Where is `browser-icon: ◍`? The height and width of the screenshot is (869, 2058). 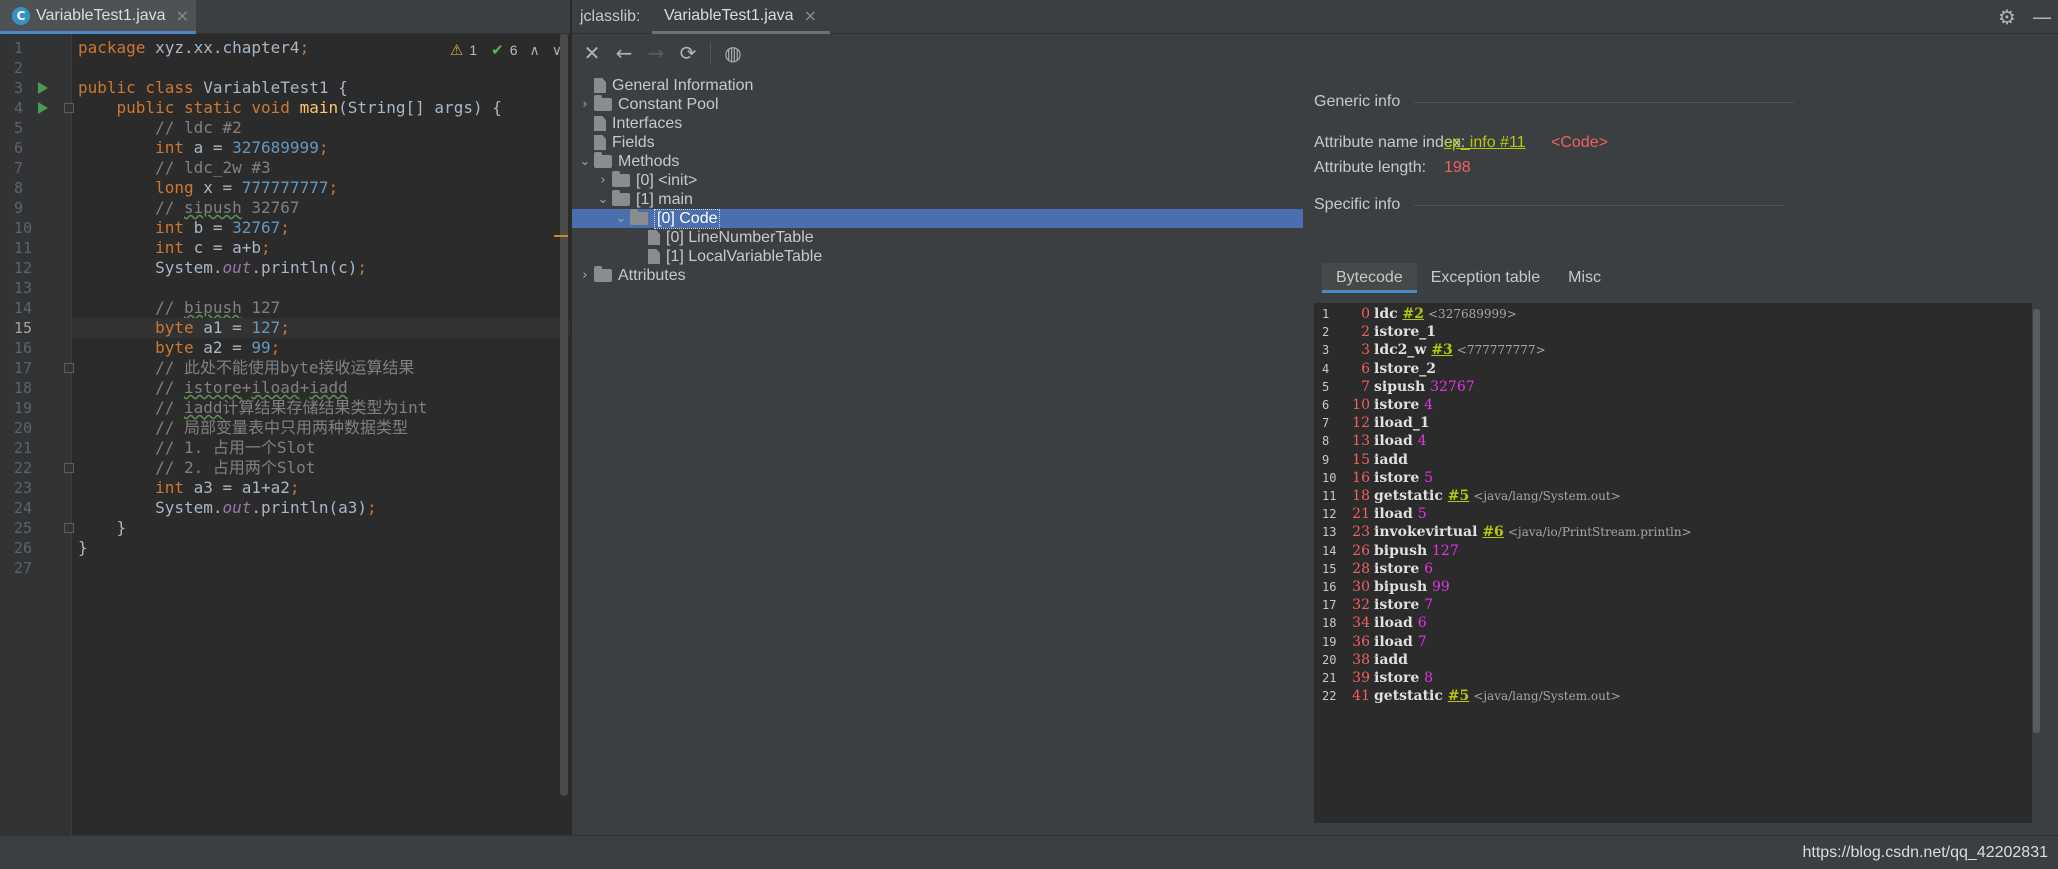 browser-icon: ◍ is located at coordinates (733, 53).